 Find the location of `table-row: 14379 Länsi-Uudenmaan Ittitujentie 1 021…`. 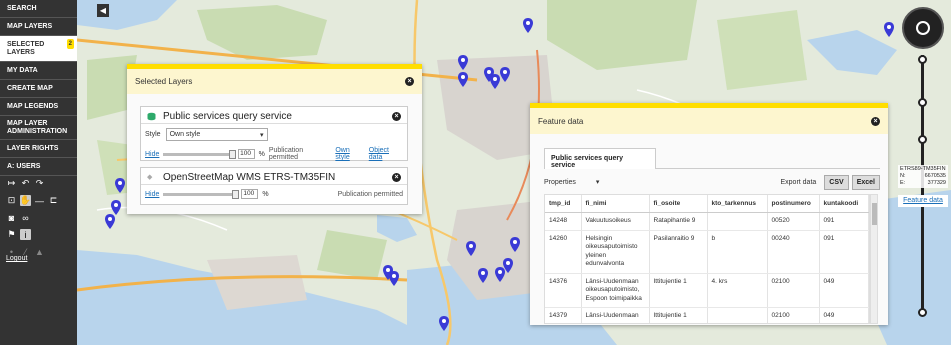

table-row: 14379 Länsi-Uudenmaan Ittitujentie 1 021… is located at coordinates (707, 315).